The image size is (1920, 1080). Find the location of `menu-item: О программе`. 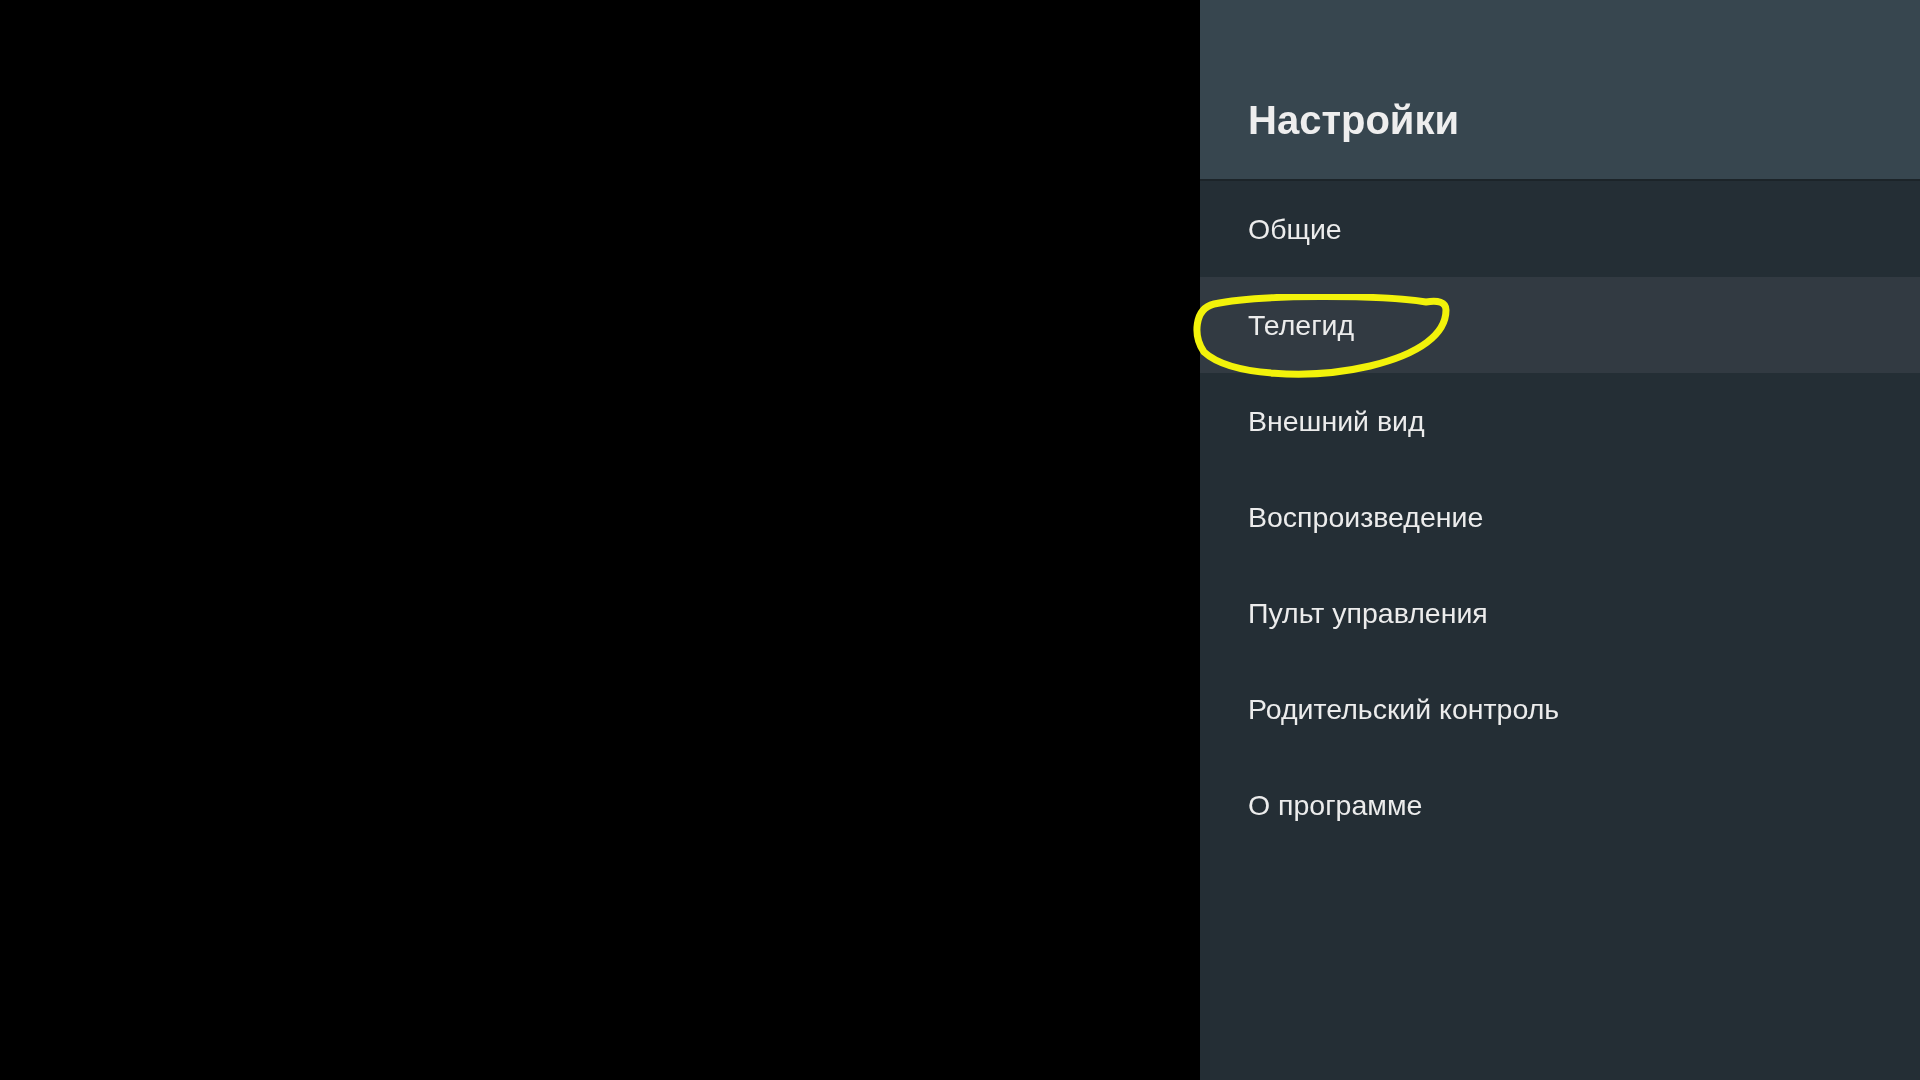

menu-item: О программе is located at coordinates (1560, 805).